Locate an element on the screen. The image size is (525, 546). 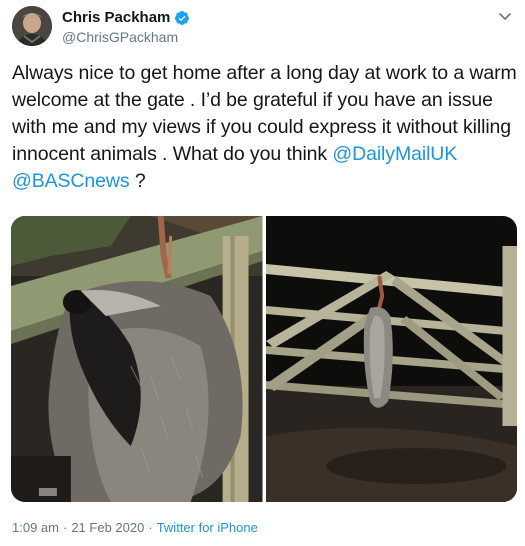
author-name-row: Chris Packham is located at coordinates (126, 17).